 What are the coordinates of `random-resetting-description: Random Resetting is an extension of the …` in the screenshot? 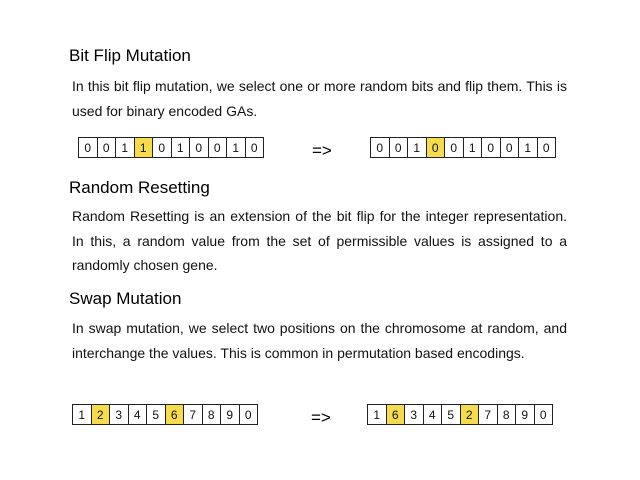 It's located at (319, 240).